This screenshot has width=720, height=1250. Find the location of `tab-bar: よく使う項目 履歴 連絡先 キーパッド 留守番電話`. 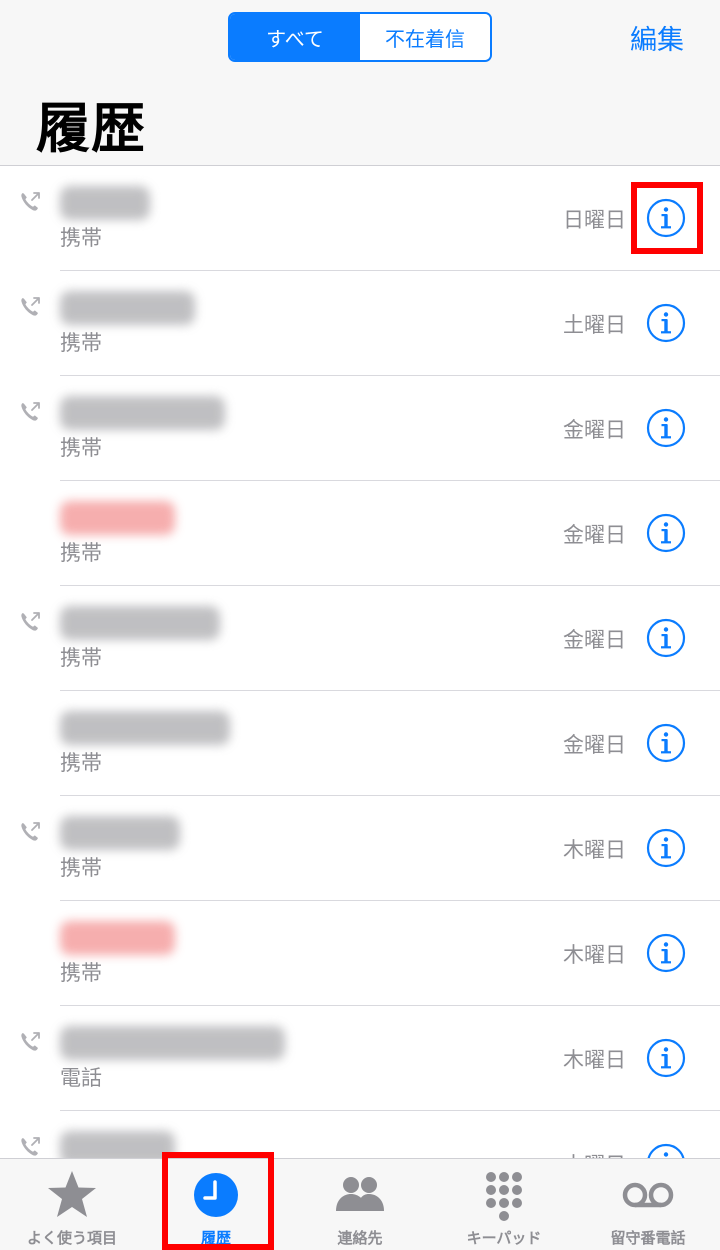

tab-bar: よく使う項目 履歴 連絡先 キーパッド 留守番電話 is located at coordinates (360, 1204).